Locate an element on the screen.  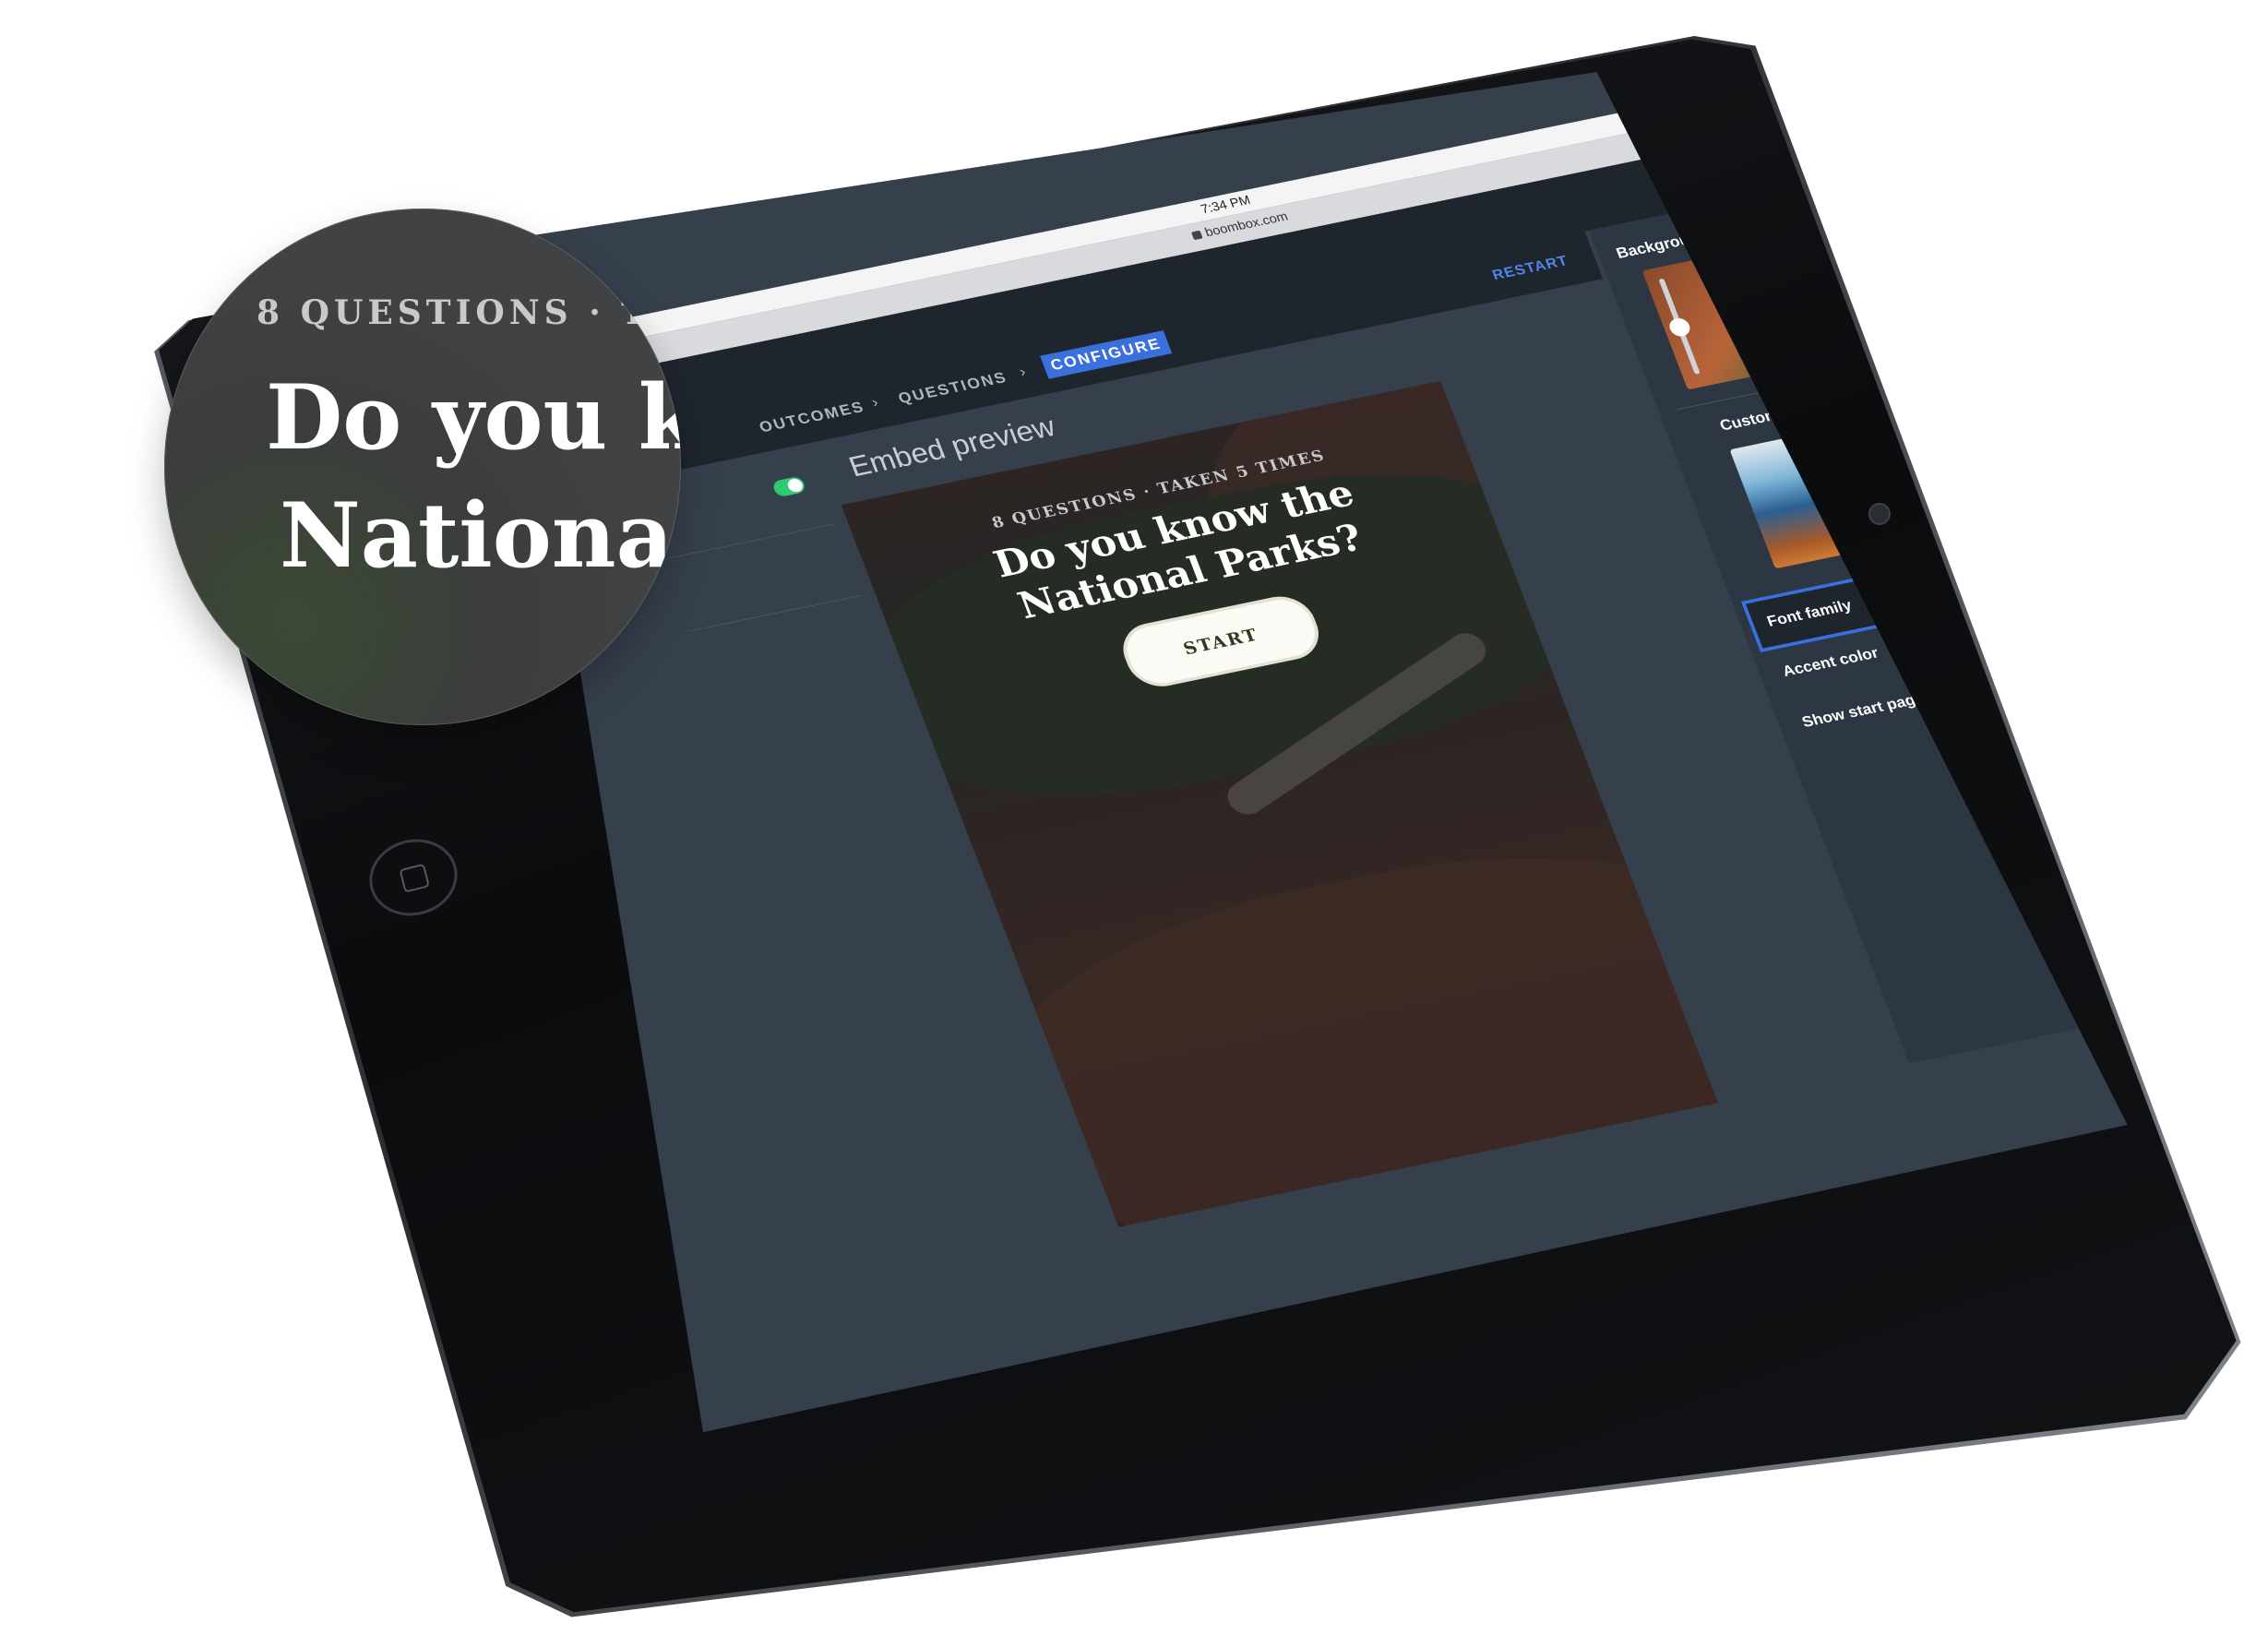
font-family-input: Vitesse, sans-serif is located at coordinates (2032, 568).